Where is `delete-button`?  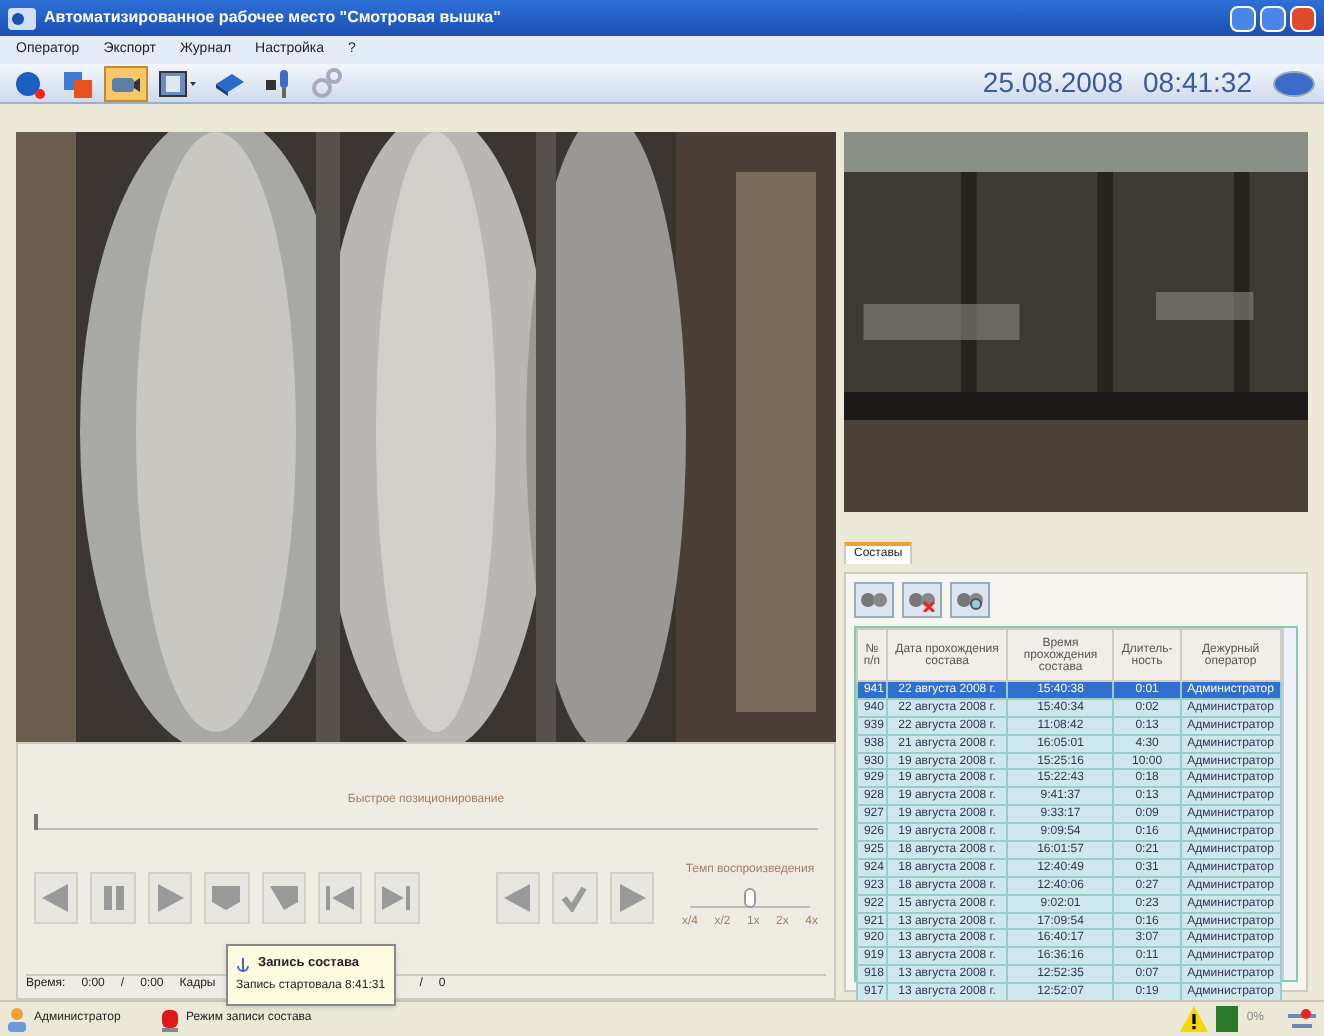 delete-button is located at coordinates (922, 600).